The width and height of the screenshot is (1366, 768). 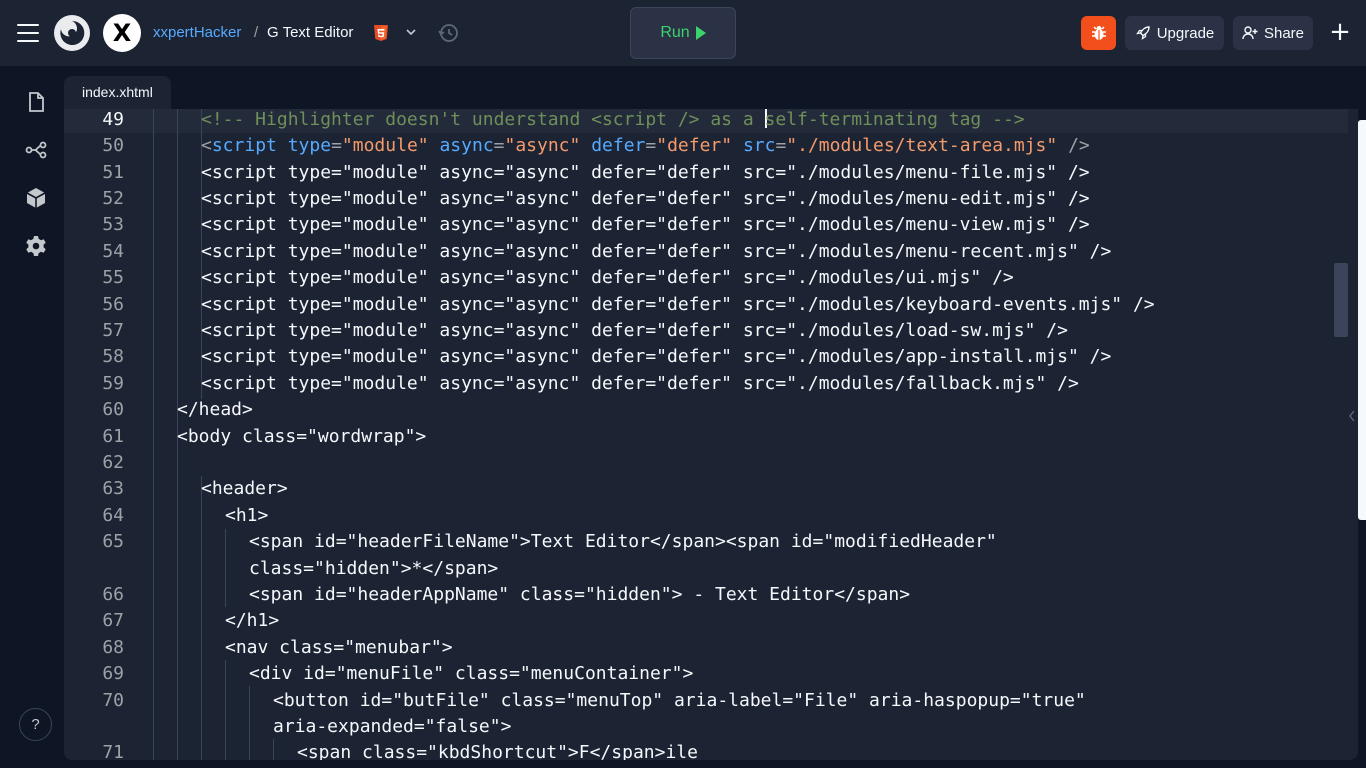 I want to click on scrollbar-thumb, so click(x=1341, y=300).